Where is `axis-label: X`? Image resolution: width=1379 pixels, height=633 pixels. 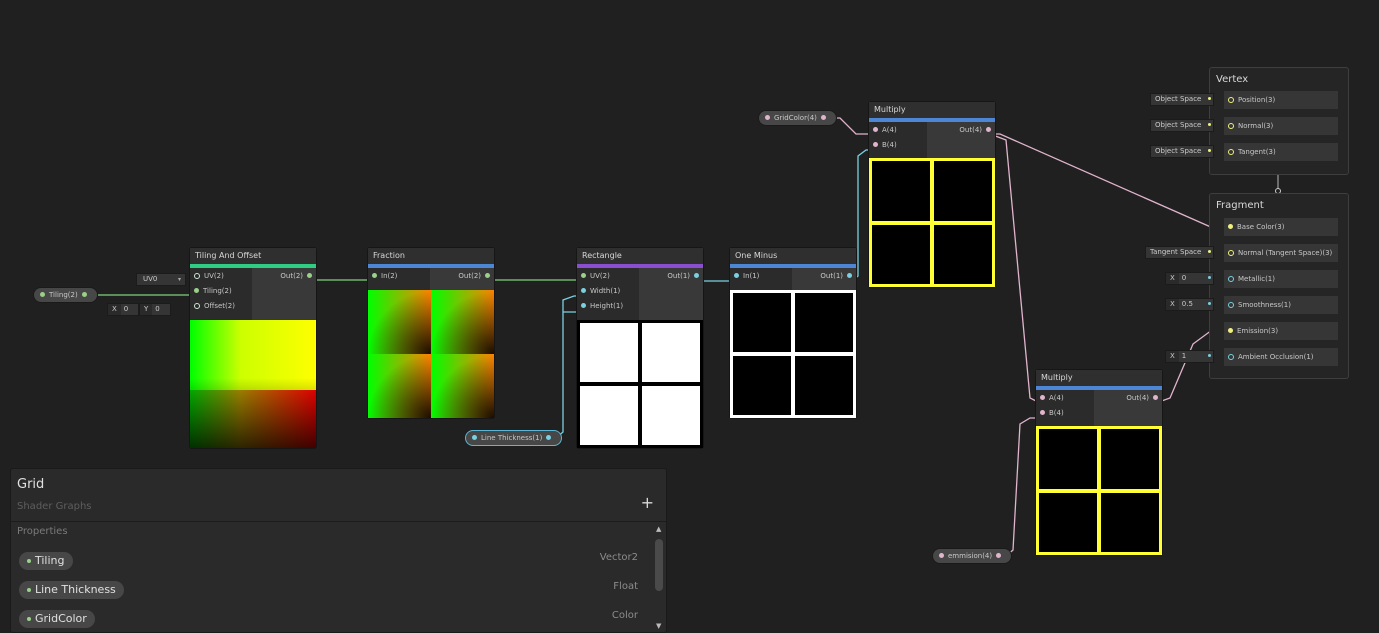 axis-label: X is located at coordinates (1172, 356).